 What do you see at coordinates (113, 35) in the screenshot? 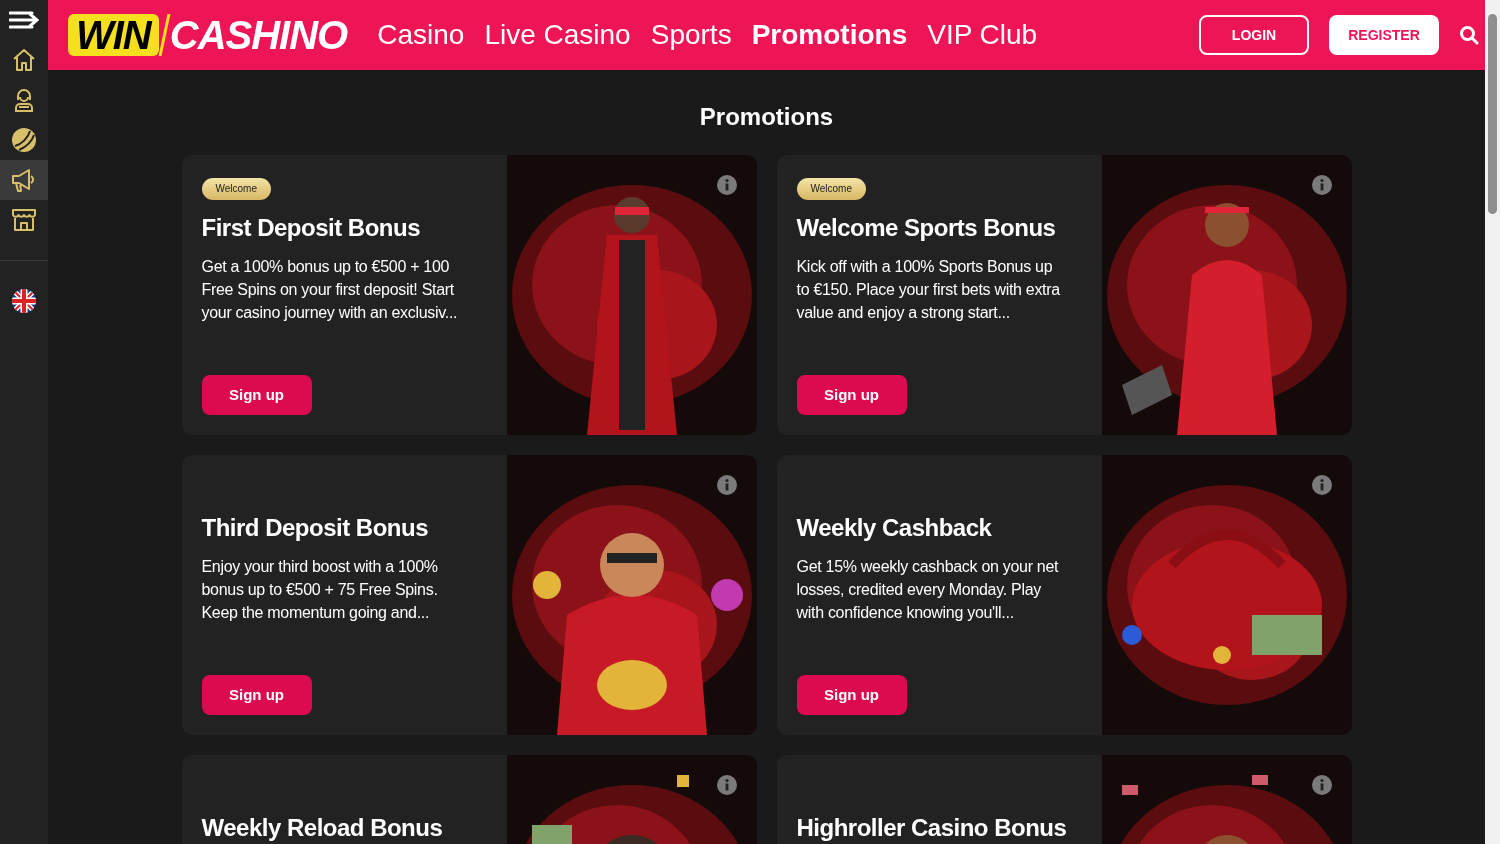
I see `logo-text: WIN` at bounding box center [113, 35].